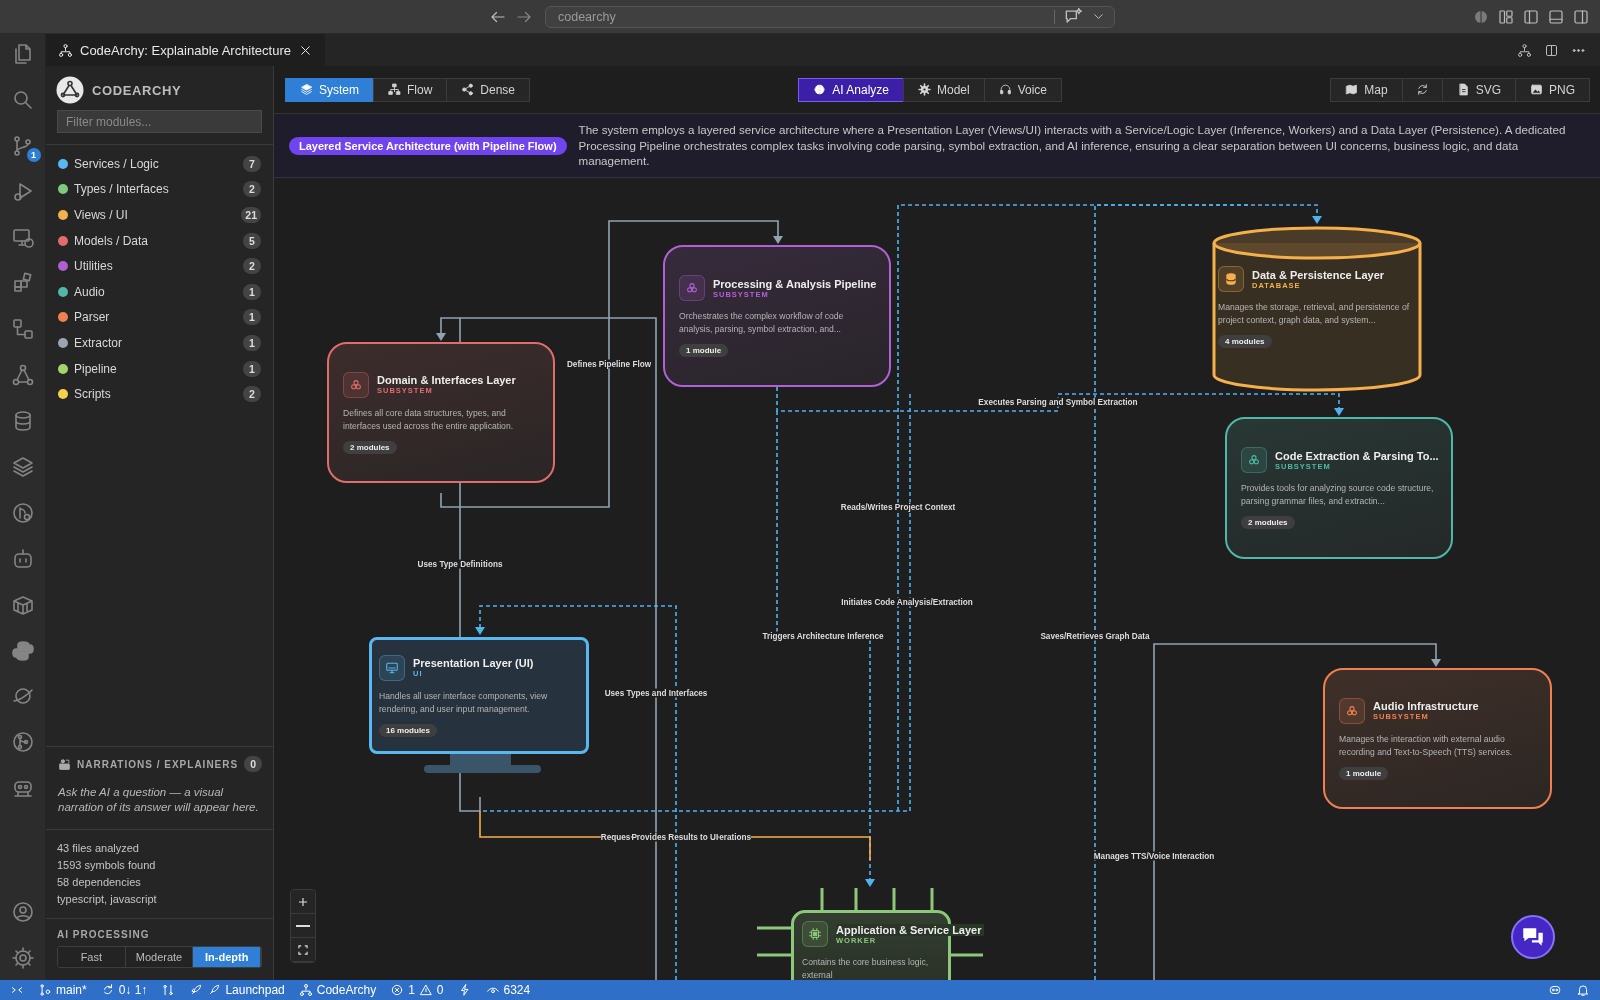  What do you see at coordinates (117, 163) in the screenshot?
I see `category-label: Services / Logic` at bounding box center [117, 163].